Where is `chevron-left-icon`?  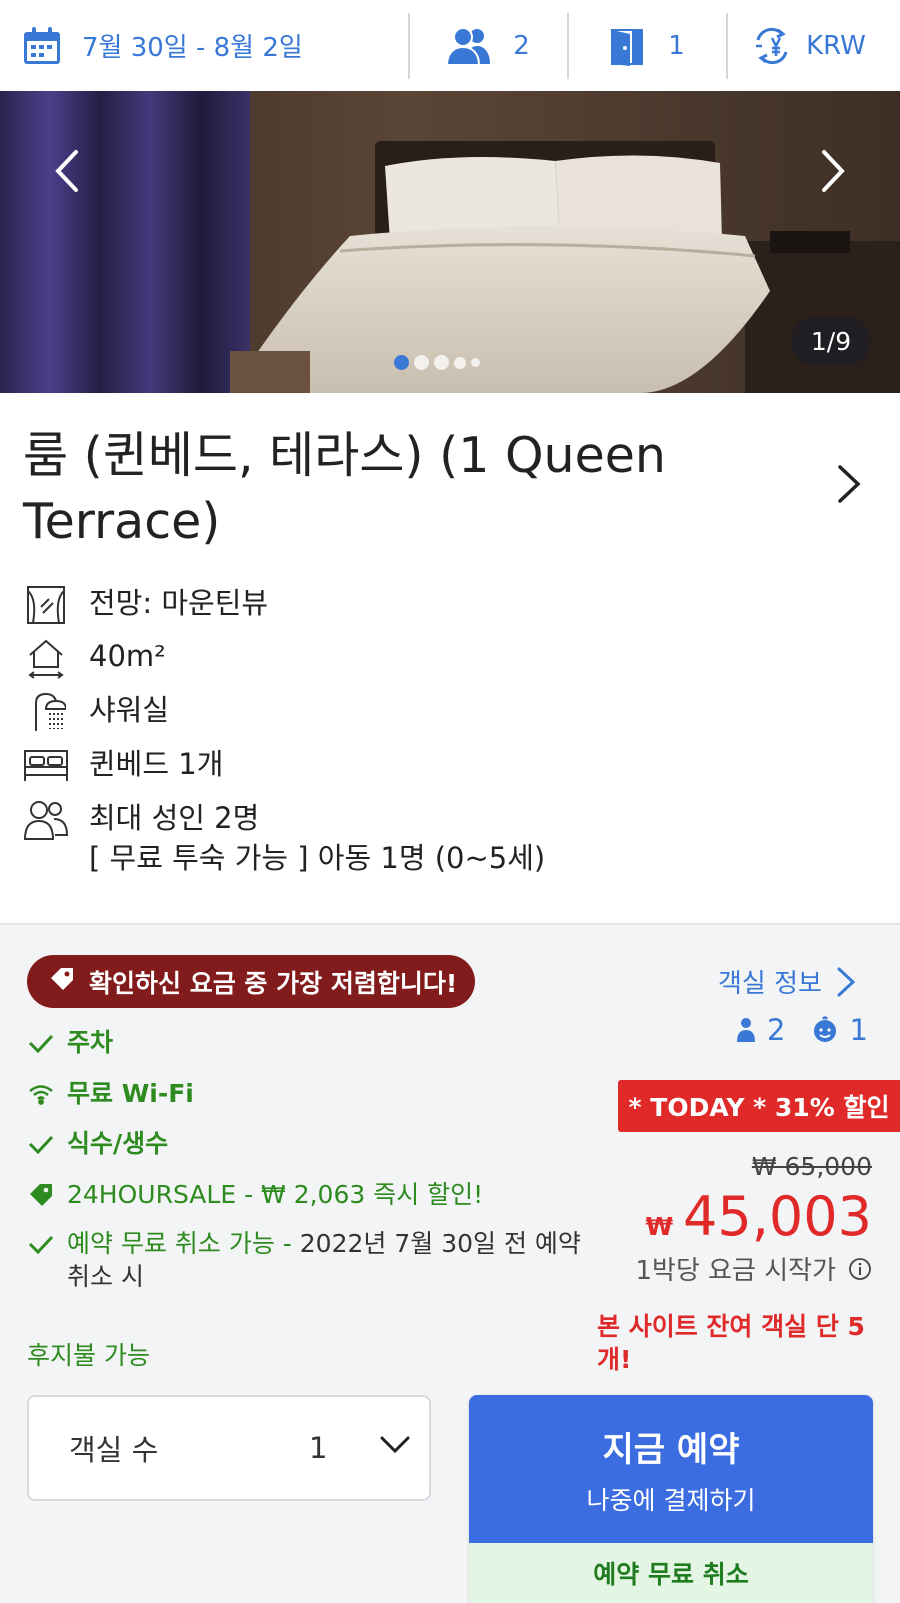 chevron-left-icon is located at coordinates (66, 171).